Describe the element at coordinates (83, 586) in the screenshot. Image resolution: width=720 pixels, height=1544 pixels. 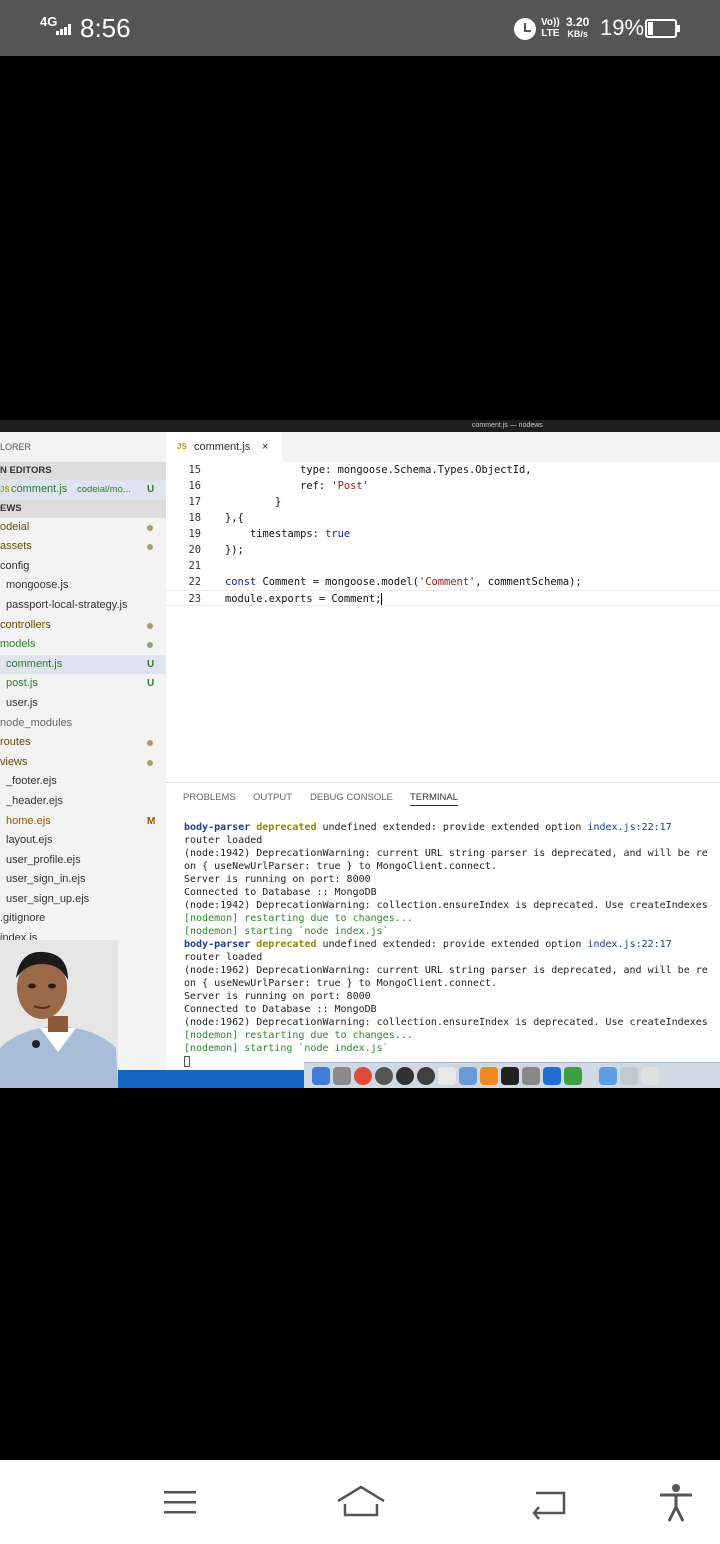
I see `tree-item: mongoose.js` at that location.